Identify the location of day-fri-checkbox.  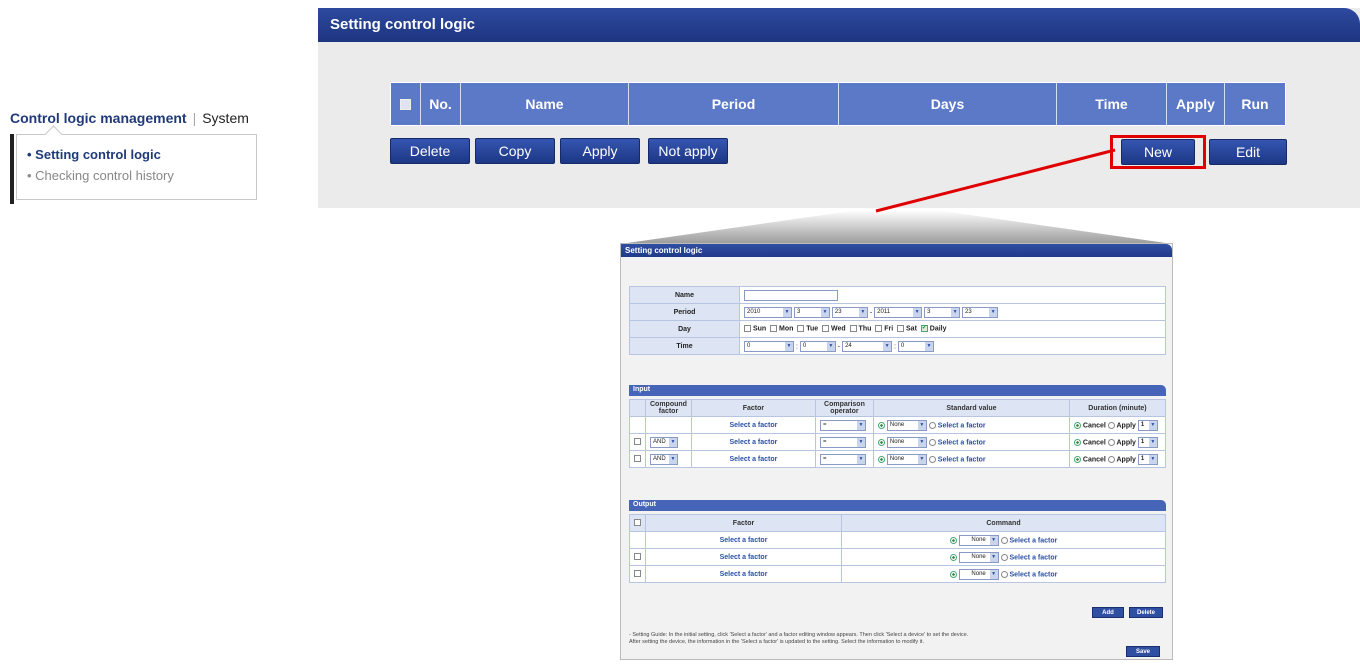
(879, 329).